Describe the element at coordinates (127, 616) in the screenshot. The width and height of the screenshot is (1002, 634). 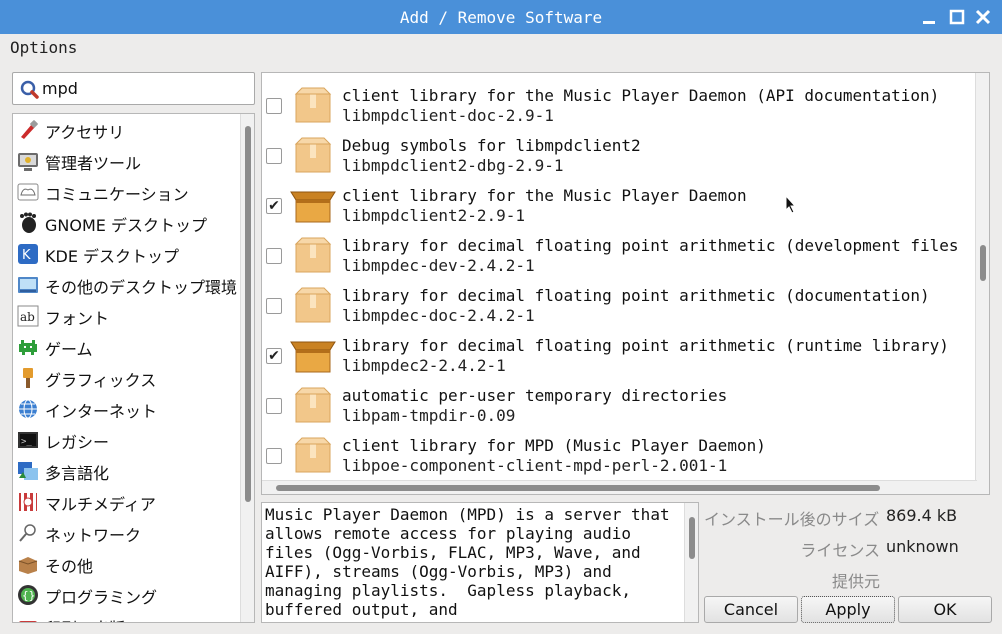
I see `category-item-publishing: 印刷・出版` at that location.